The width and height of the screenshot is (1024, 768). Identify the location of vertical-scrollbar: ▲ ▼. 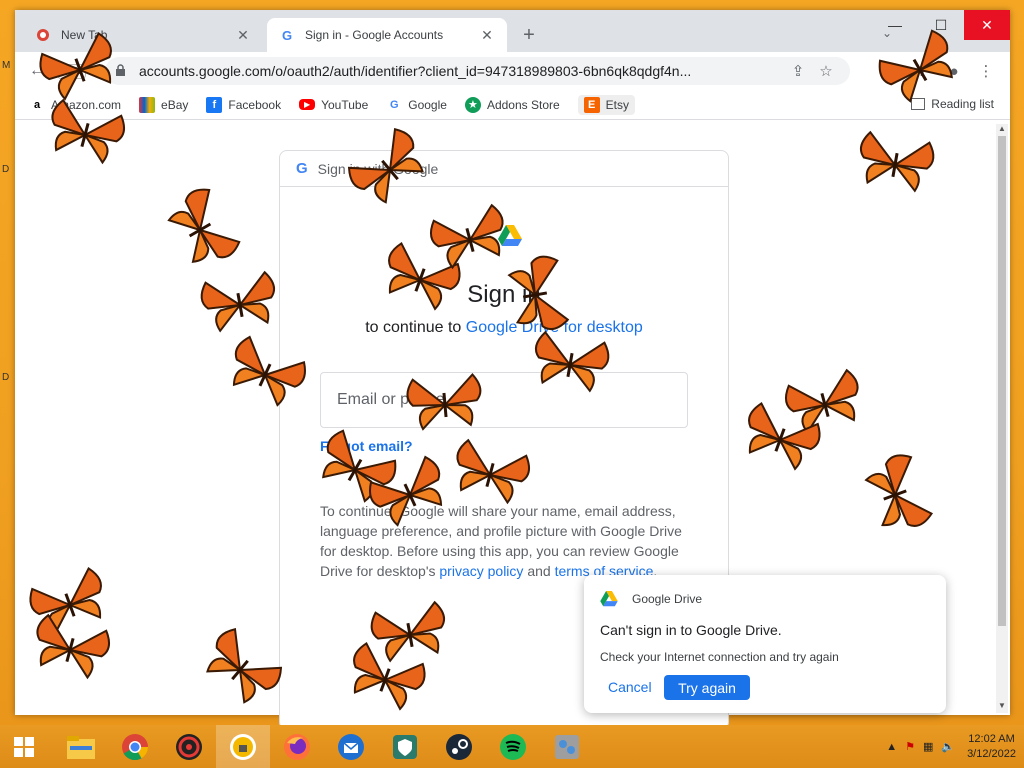
(1002, 418).